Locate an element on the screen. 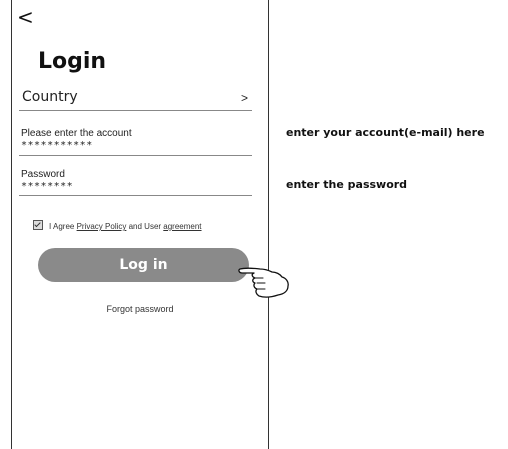 The image size is (508, 449). country-label: Country is located at coordinates (50, 97).